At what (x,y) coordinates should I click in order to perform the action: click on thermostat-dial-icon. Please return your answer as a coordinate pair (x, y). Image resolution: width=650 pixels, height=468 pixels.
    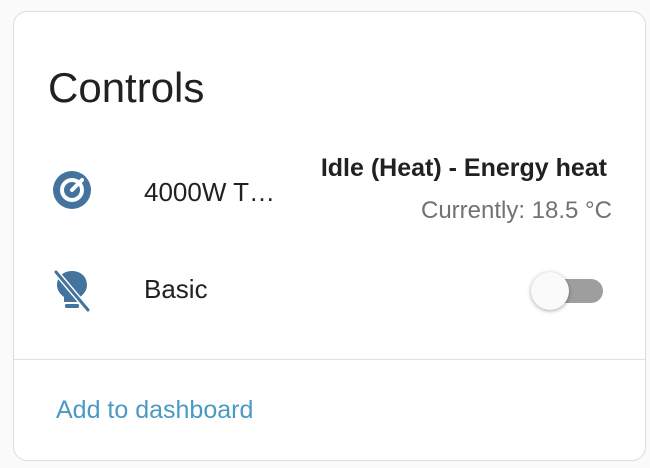
    Looking at the image, I should click on (72, 190).